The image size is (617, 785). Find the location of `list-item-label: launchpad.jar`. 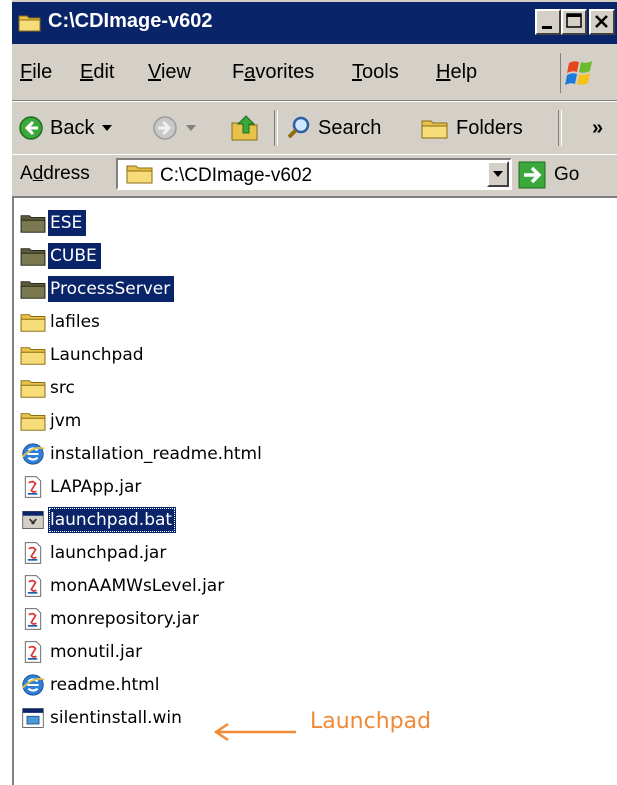

list-item-label: launchpad.jar is located at coordinates (108, 553).